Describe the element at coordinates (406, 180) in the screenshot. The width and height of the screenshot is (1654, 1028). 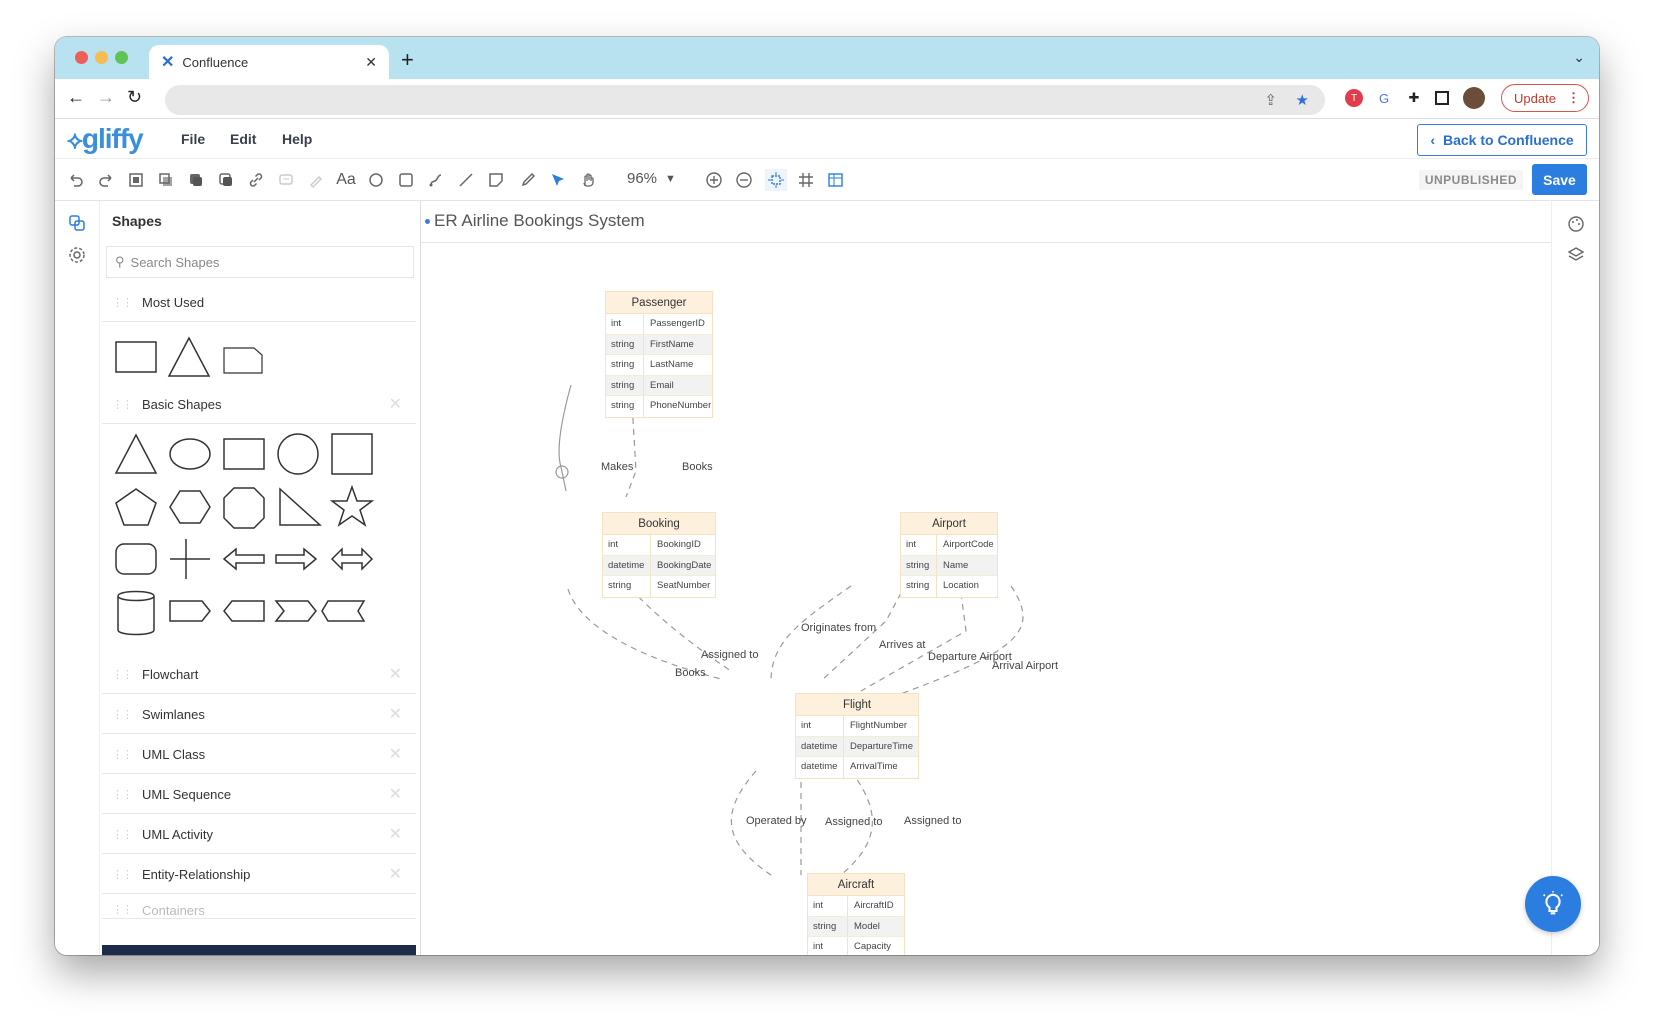
I see `rectangle-icon` at that location.